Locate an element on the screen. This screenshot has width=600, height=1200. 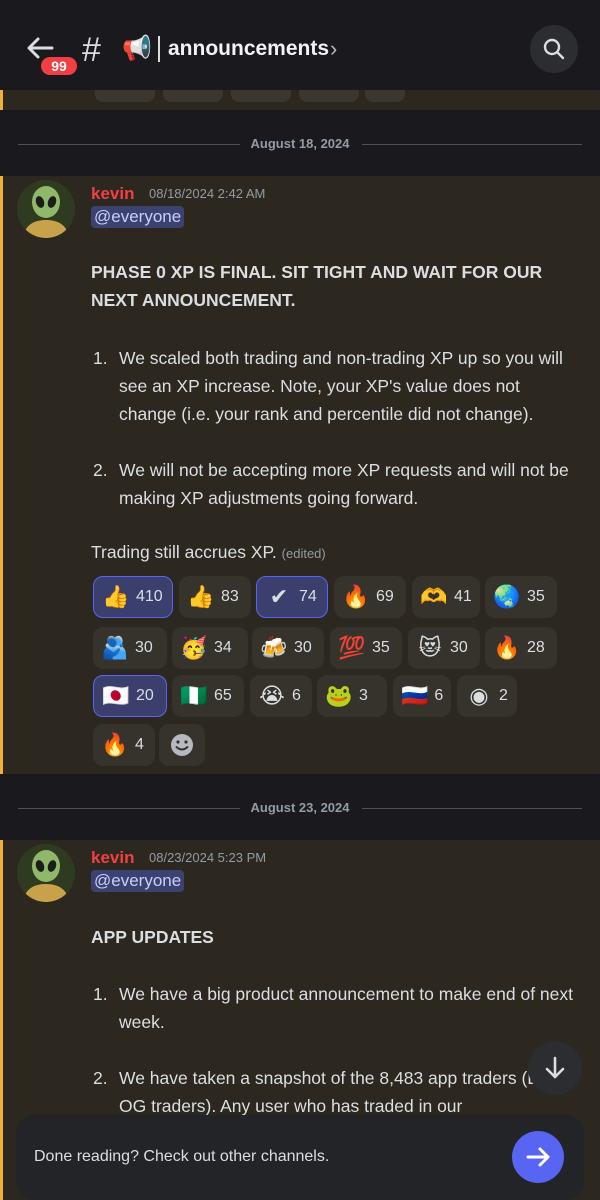
channel-title: announcements is located at coordinates (248, 49).